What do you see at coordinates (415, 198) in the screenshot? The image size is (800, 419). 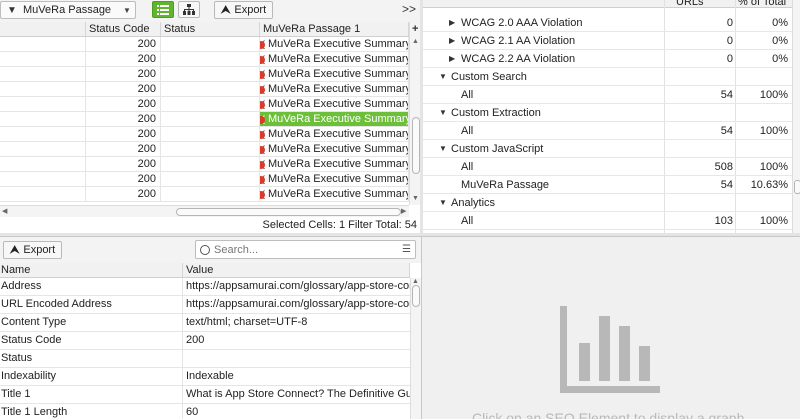 I see `scroll-down-icon: ▼` at bounding box center [415, 198].